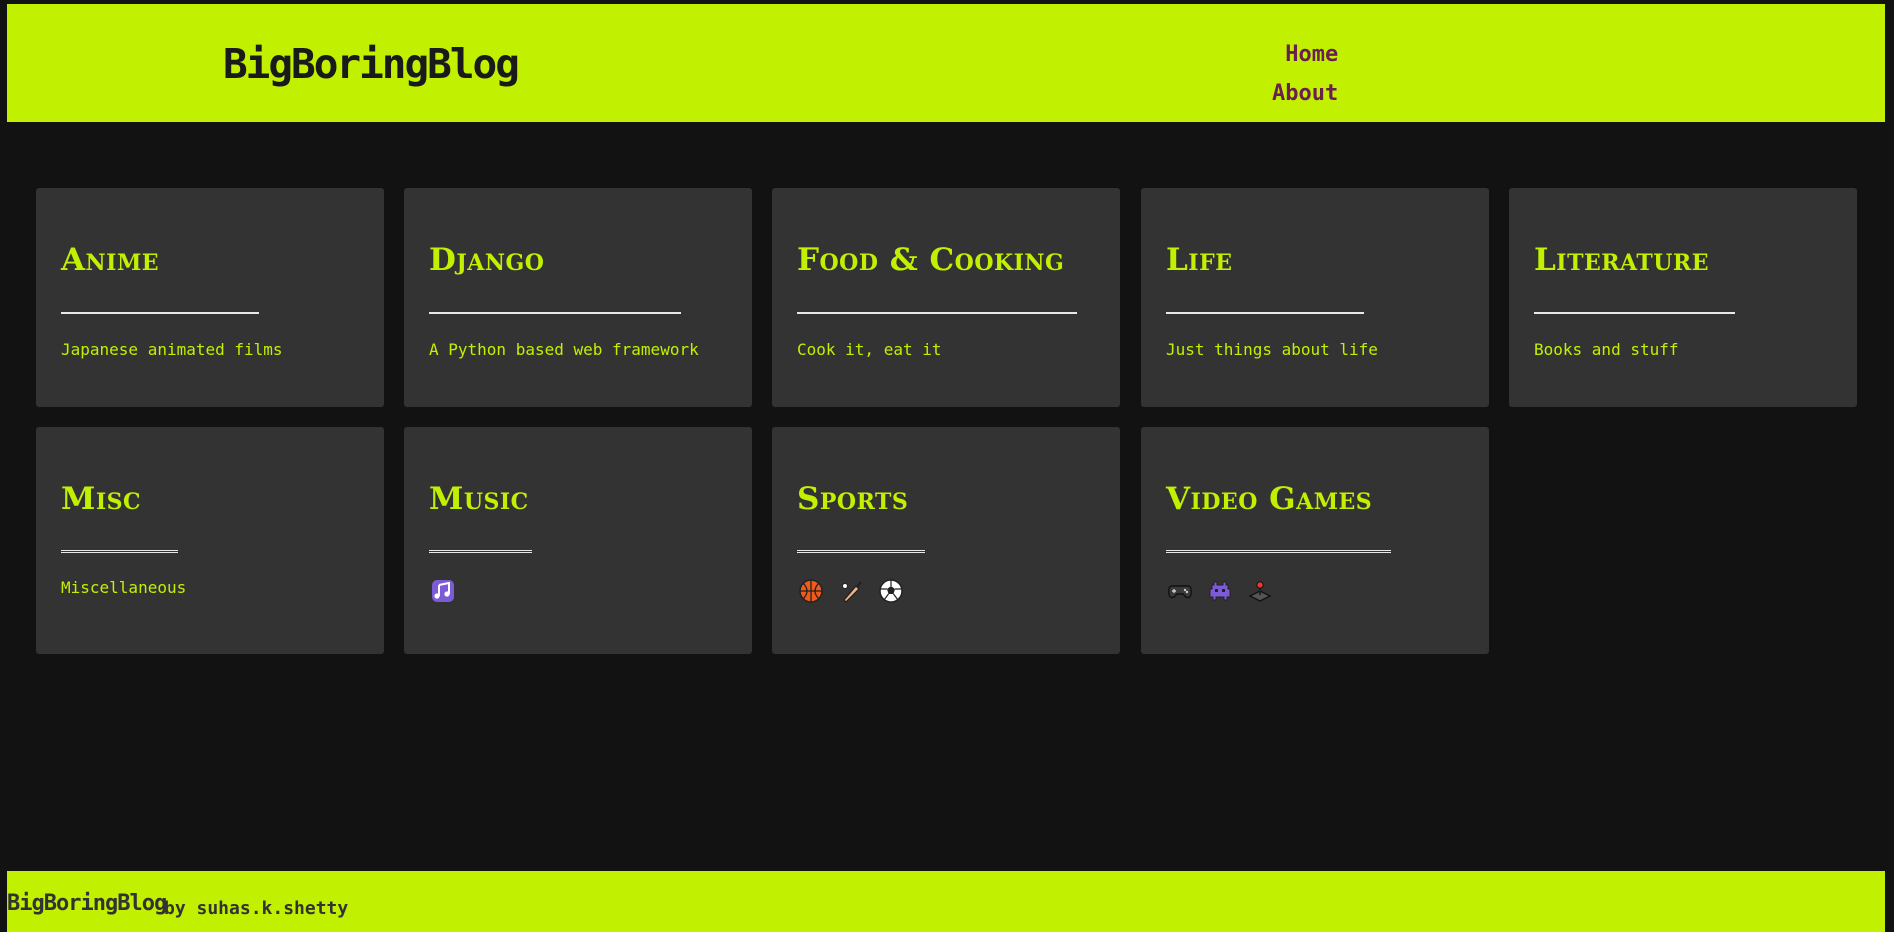 This screenshot has height=932, width=1894. I want to click on category-description: Just things about life, so click(1272, 349).